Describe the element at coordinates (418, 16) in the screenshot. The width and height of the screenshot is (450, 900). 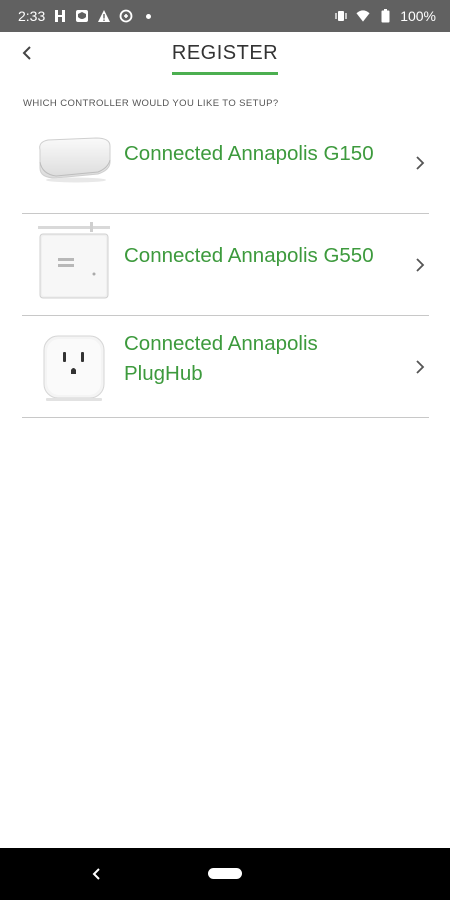
I see `battery-percent: 100%` at that location.